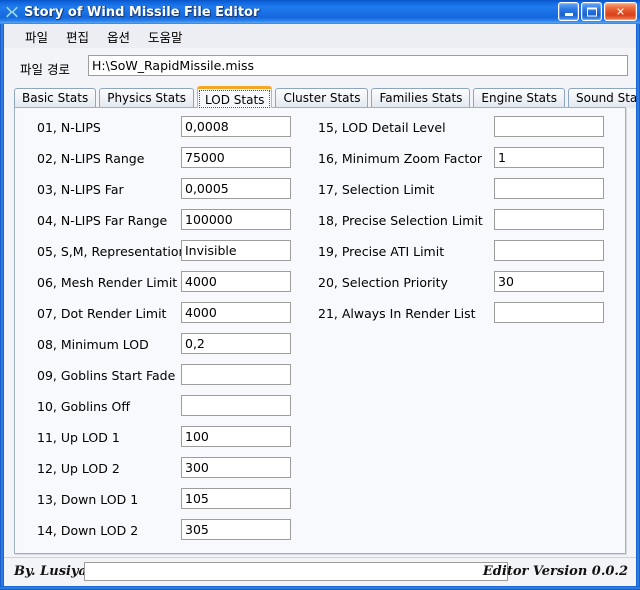  I want to click on field-row: 16, Minimum Zoom Factor, so click(400, 158).